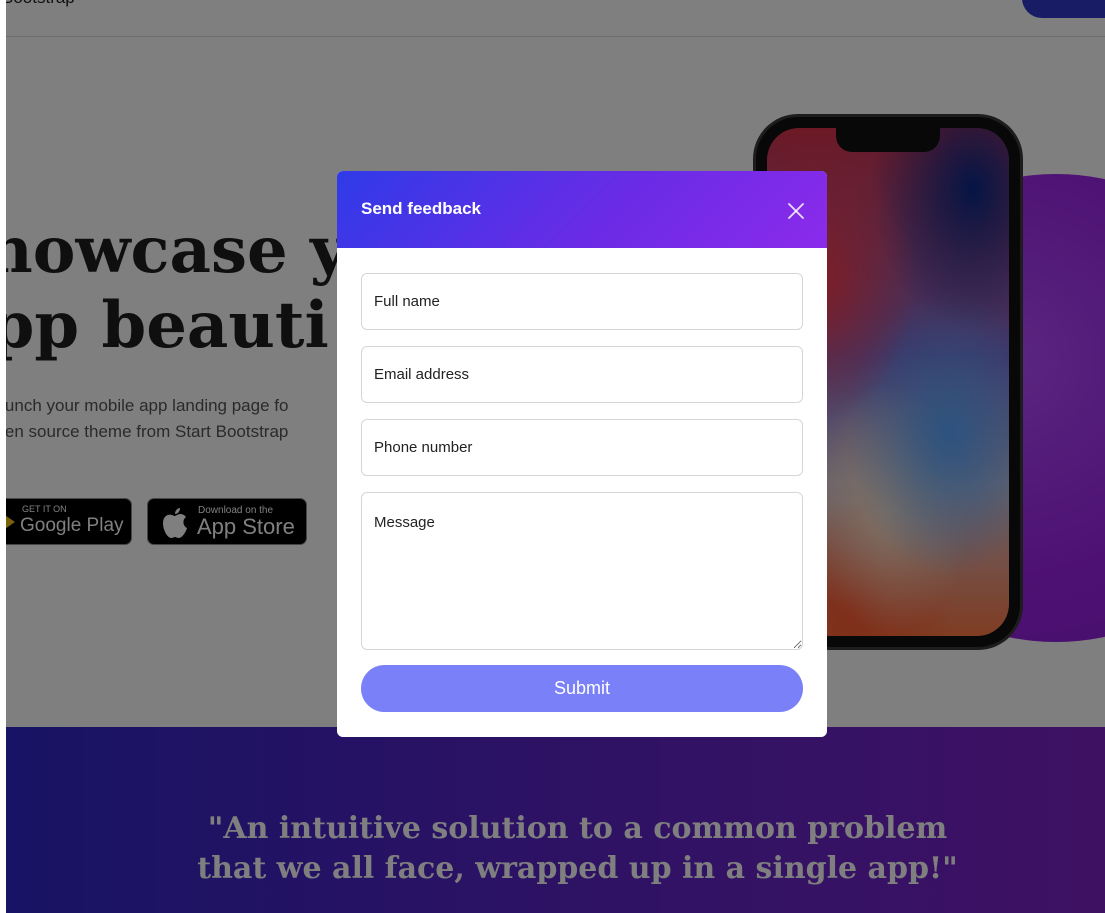 This screenshot has width=1105, height=913. What do you see at coordinates (421, 208) in the screenshot?
I see `modal-title: Send feedback` at bounding box center [421, 208].